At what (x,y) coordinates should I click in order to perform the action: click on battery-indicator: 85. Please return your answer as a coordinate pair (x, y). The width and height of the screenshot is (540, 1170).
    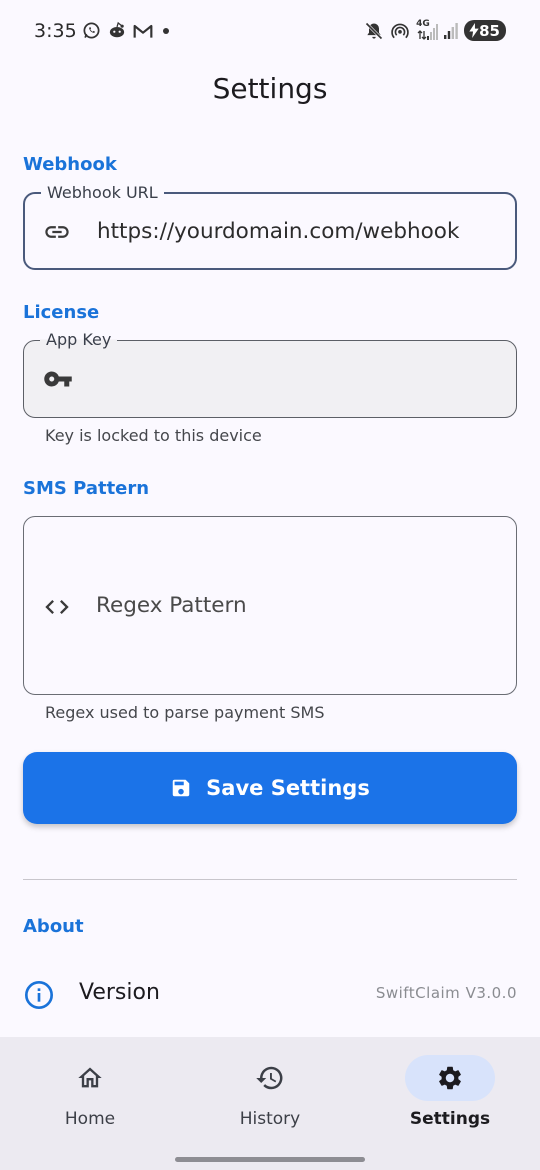
    Looking at the image, I should click on (485, 30).